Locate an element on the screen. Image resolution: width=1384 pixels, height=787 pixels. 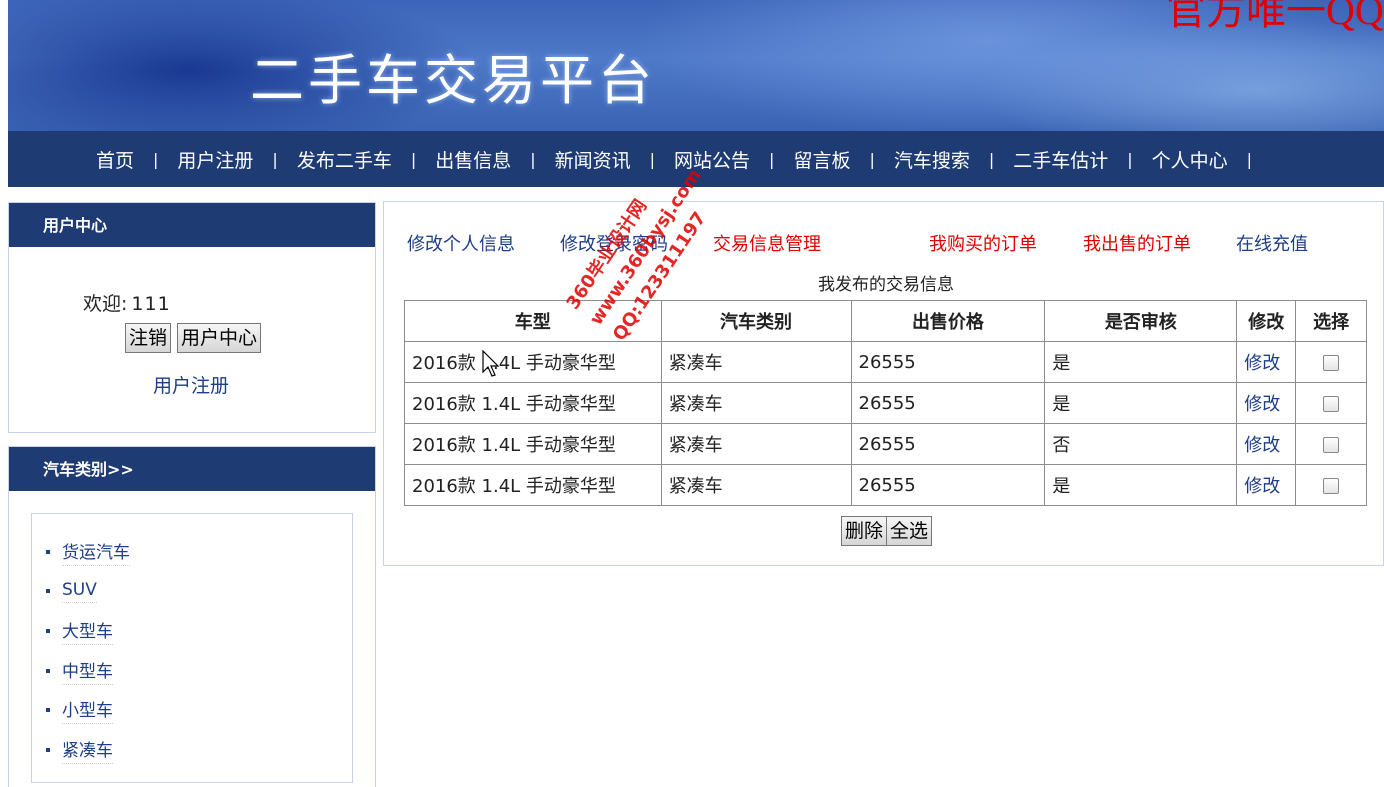
user-center-panel: 用户中心 欢迎: 111 注销 用户中心 用户注册 is located at coordinates (192, 317).